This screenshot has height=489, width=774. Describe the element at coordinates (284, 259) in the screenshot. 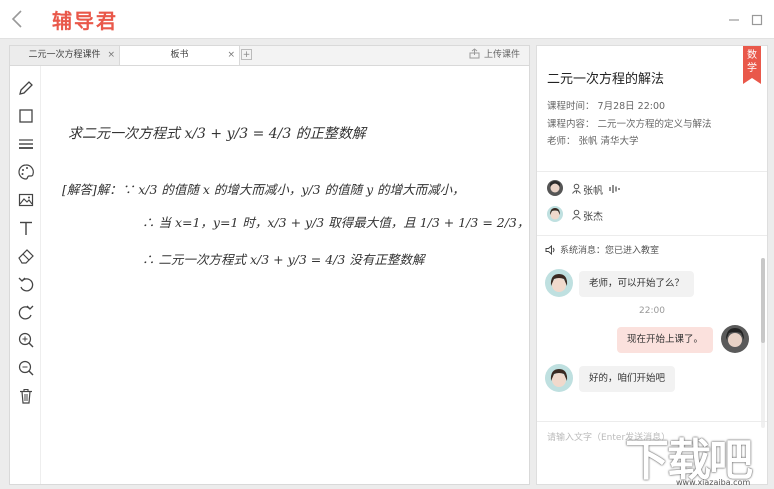

I see `handwriting-line-4: ∴ 二元一次方程式 x/3 + y/3 = 4/3 没有正整数解` at that location.